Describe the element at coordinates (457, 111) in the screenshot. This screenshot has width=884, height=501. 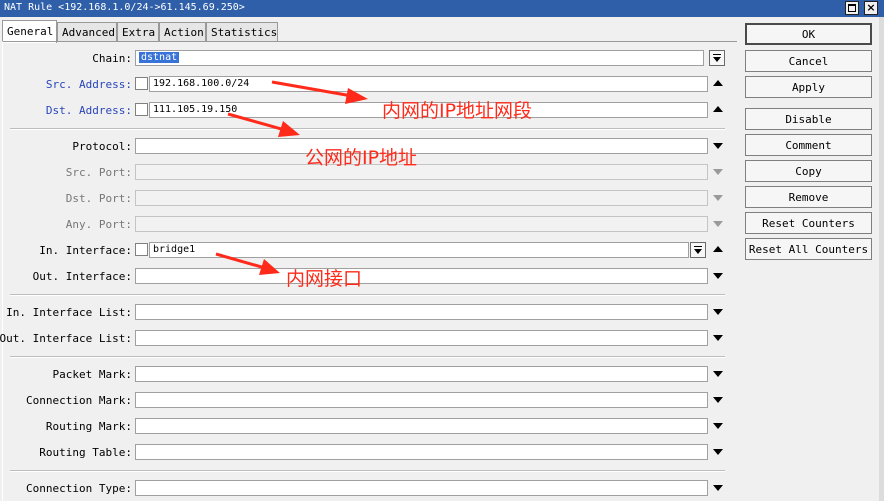
I see `annotation-src-note: 内网的IP地址网段` at that location.